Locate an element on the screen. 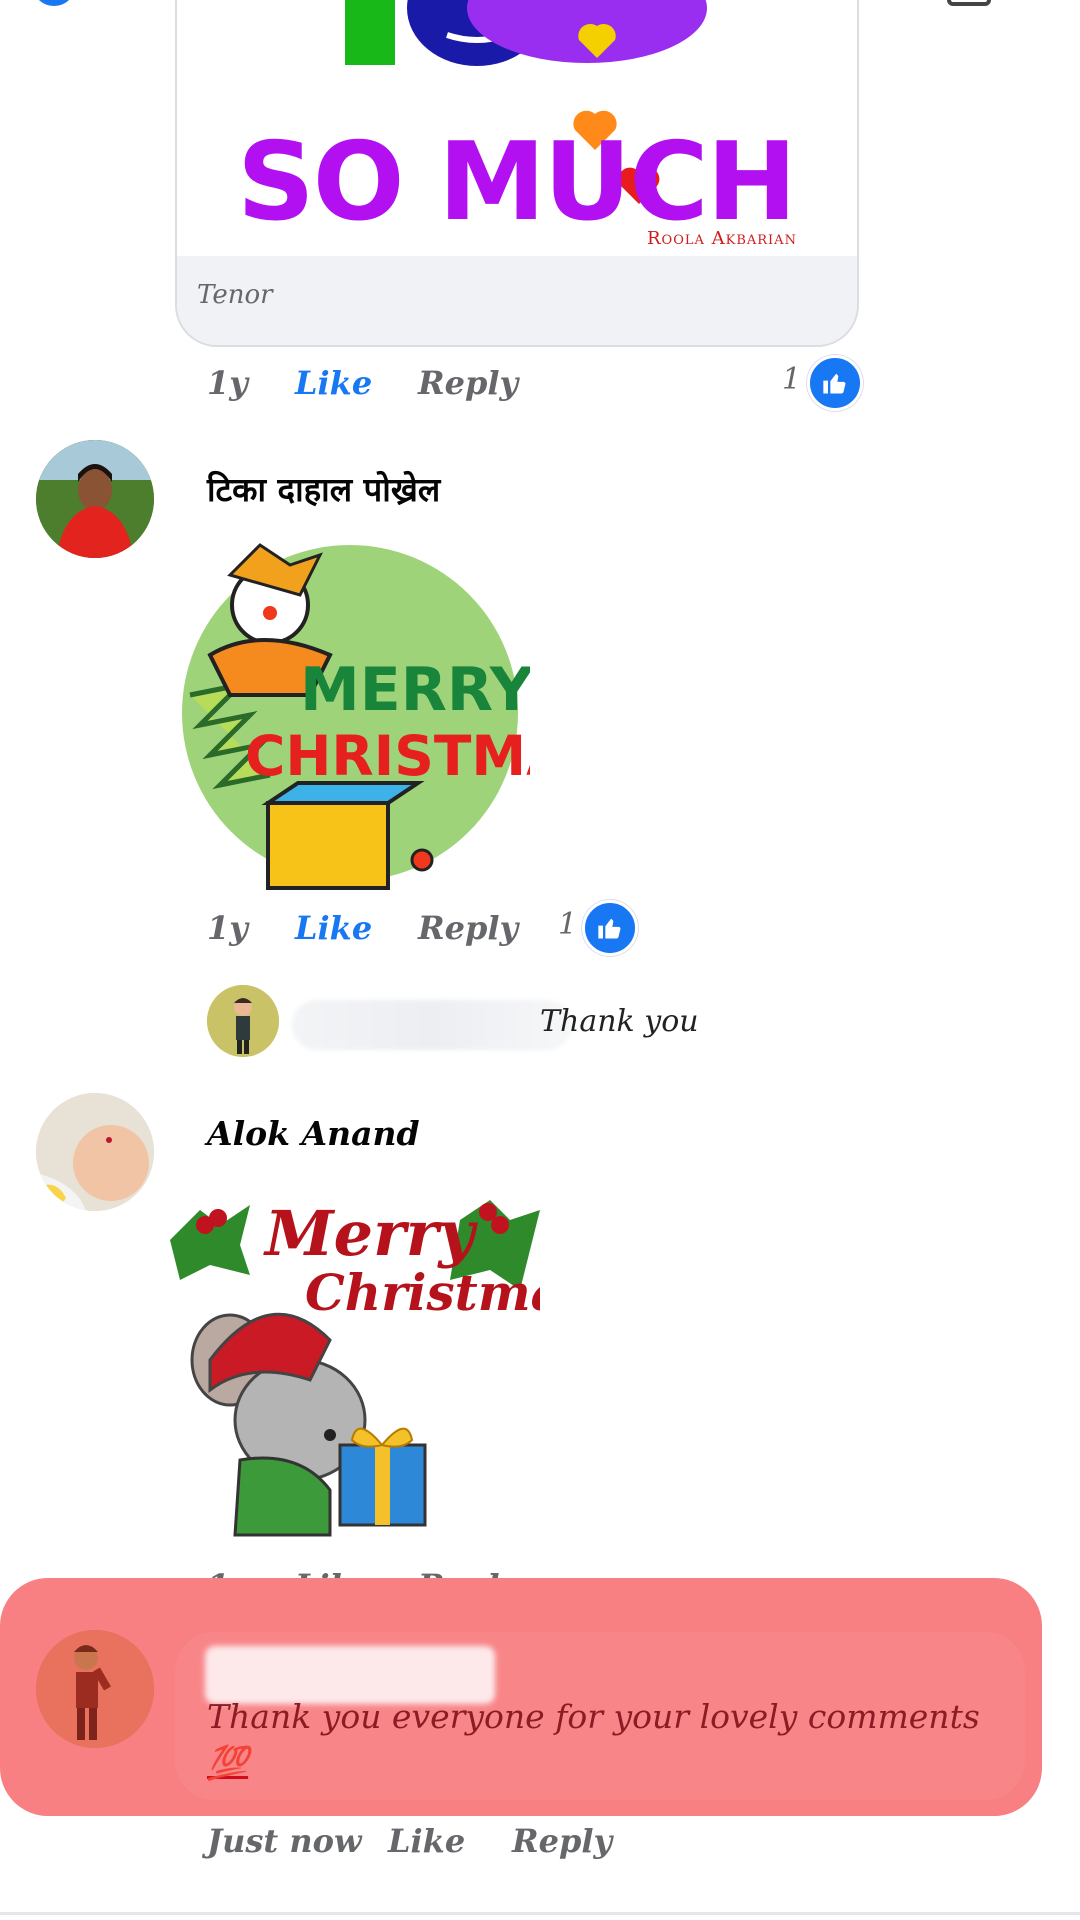 The width and height of the screenshot is (1080, 1920). comment-author: टिका दाहाल पोख्रेल is located at coordinates (323, 488).